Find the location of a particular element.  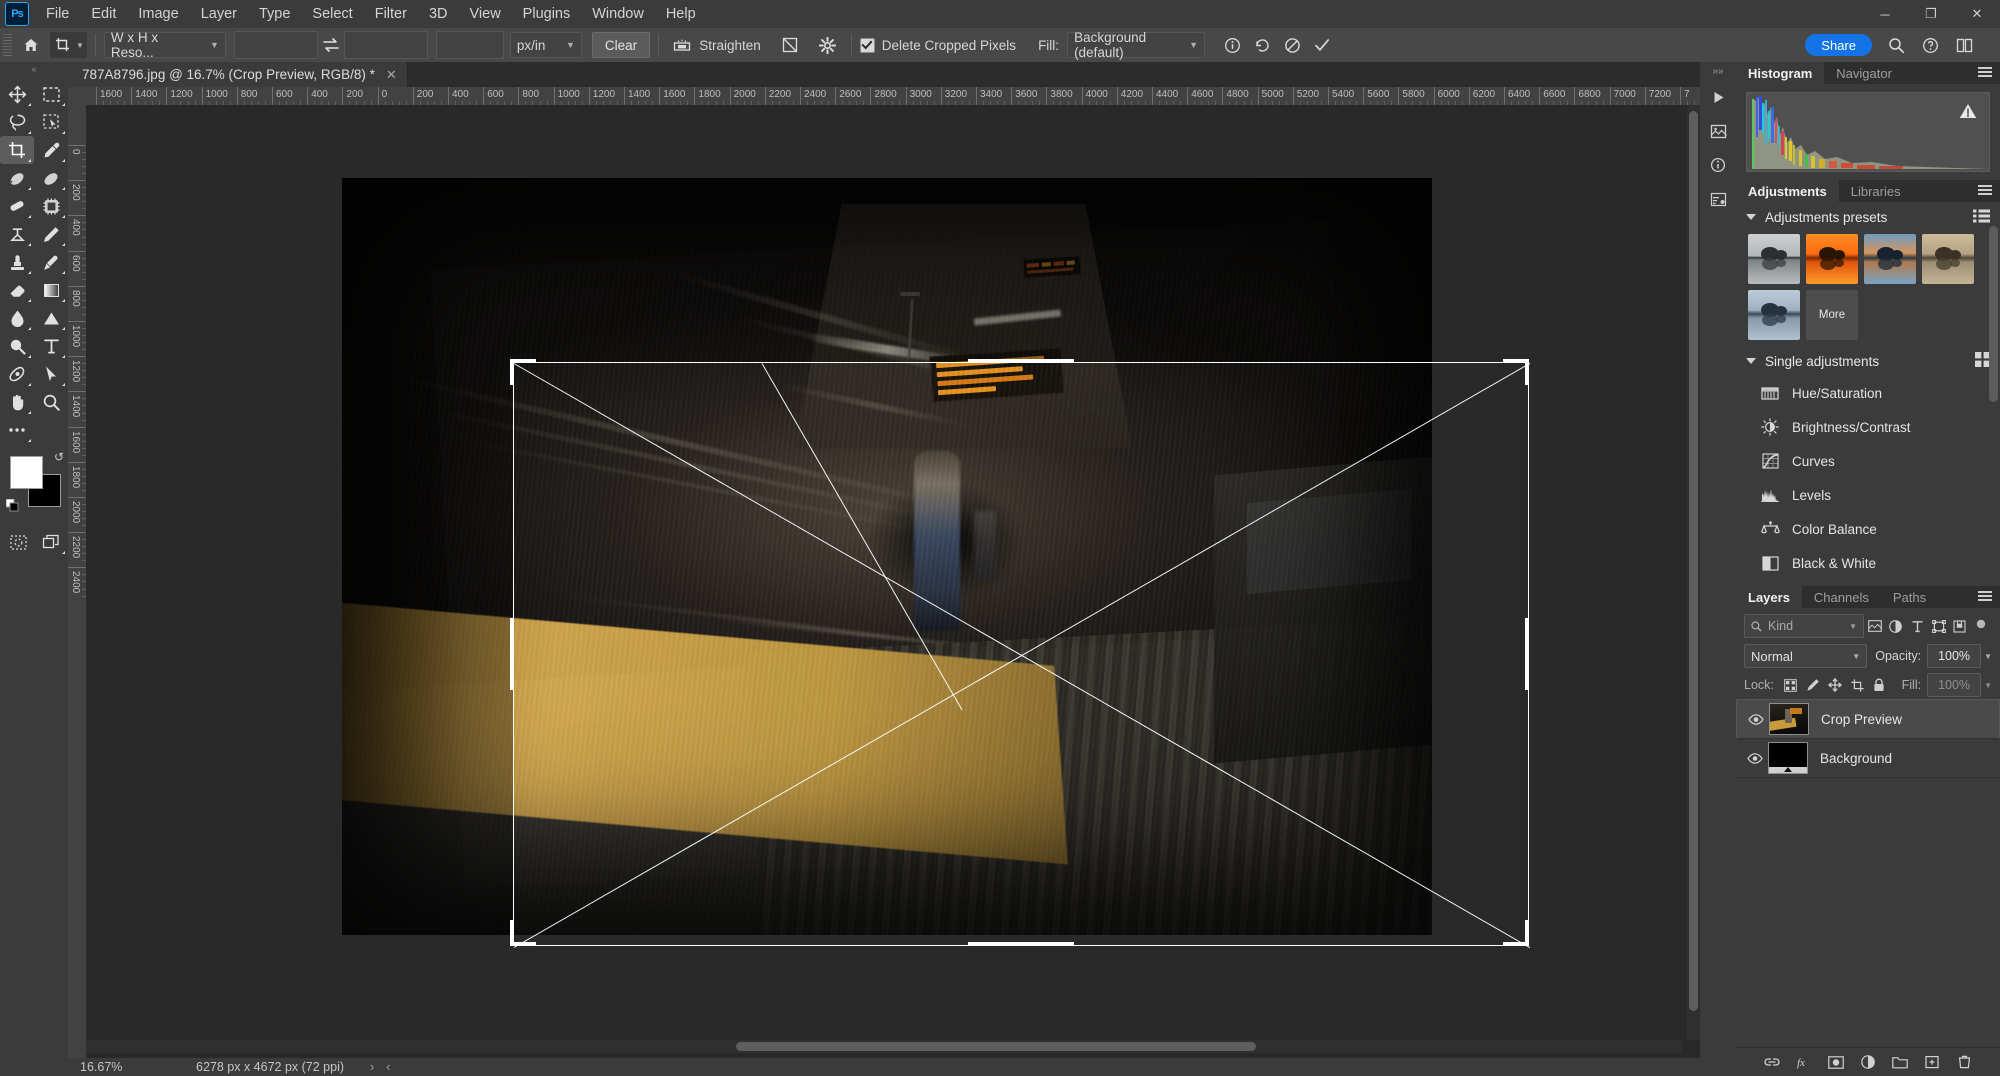

search-icon is located at coordinates (1896, 45).